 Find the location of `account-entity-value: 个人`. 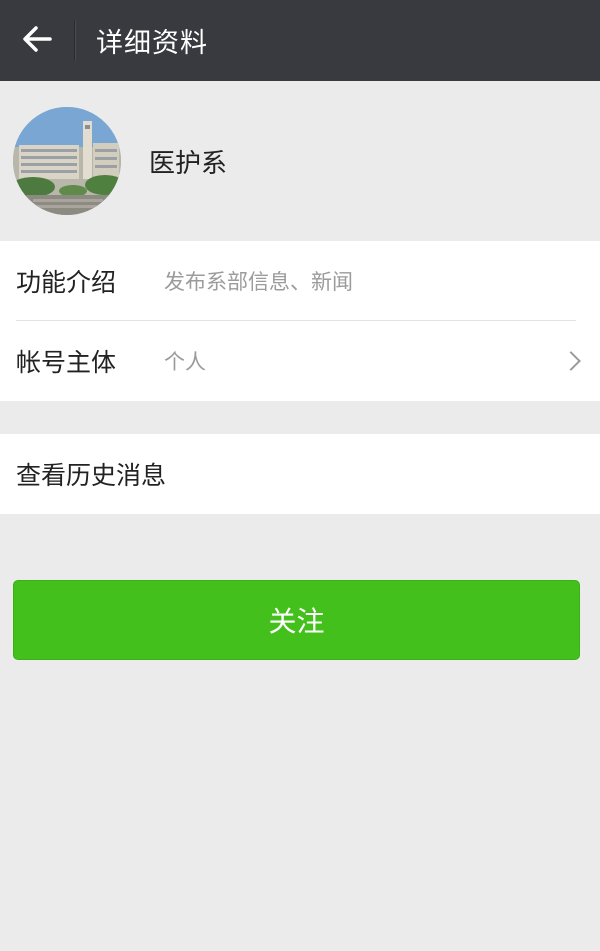

account-entity-value: 个人 is located at coordinates (185, 362).